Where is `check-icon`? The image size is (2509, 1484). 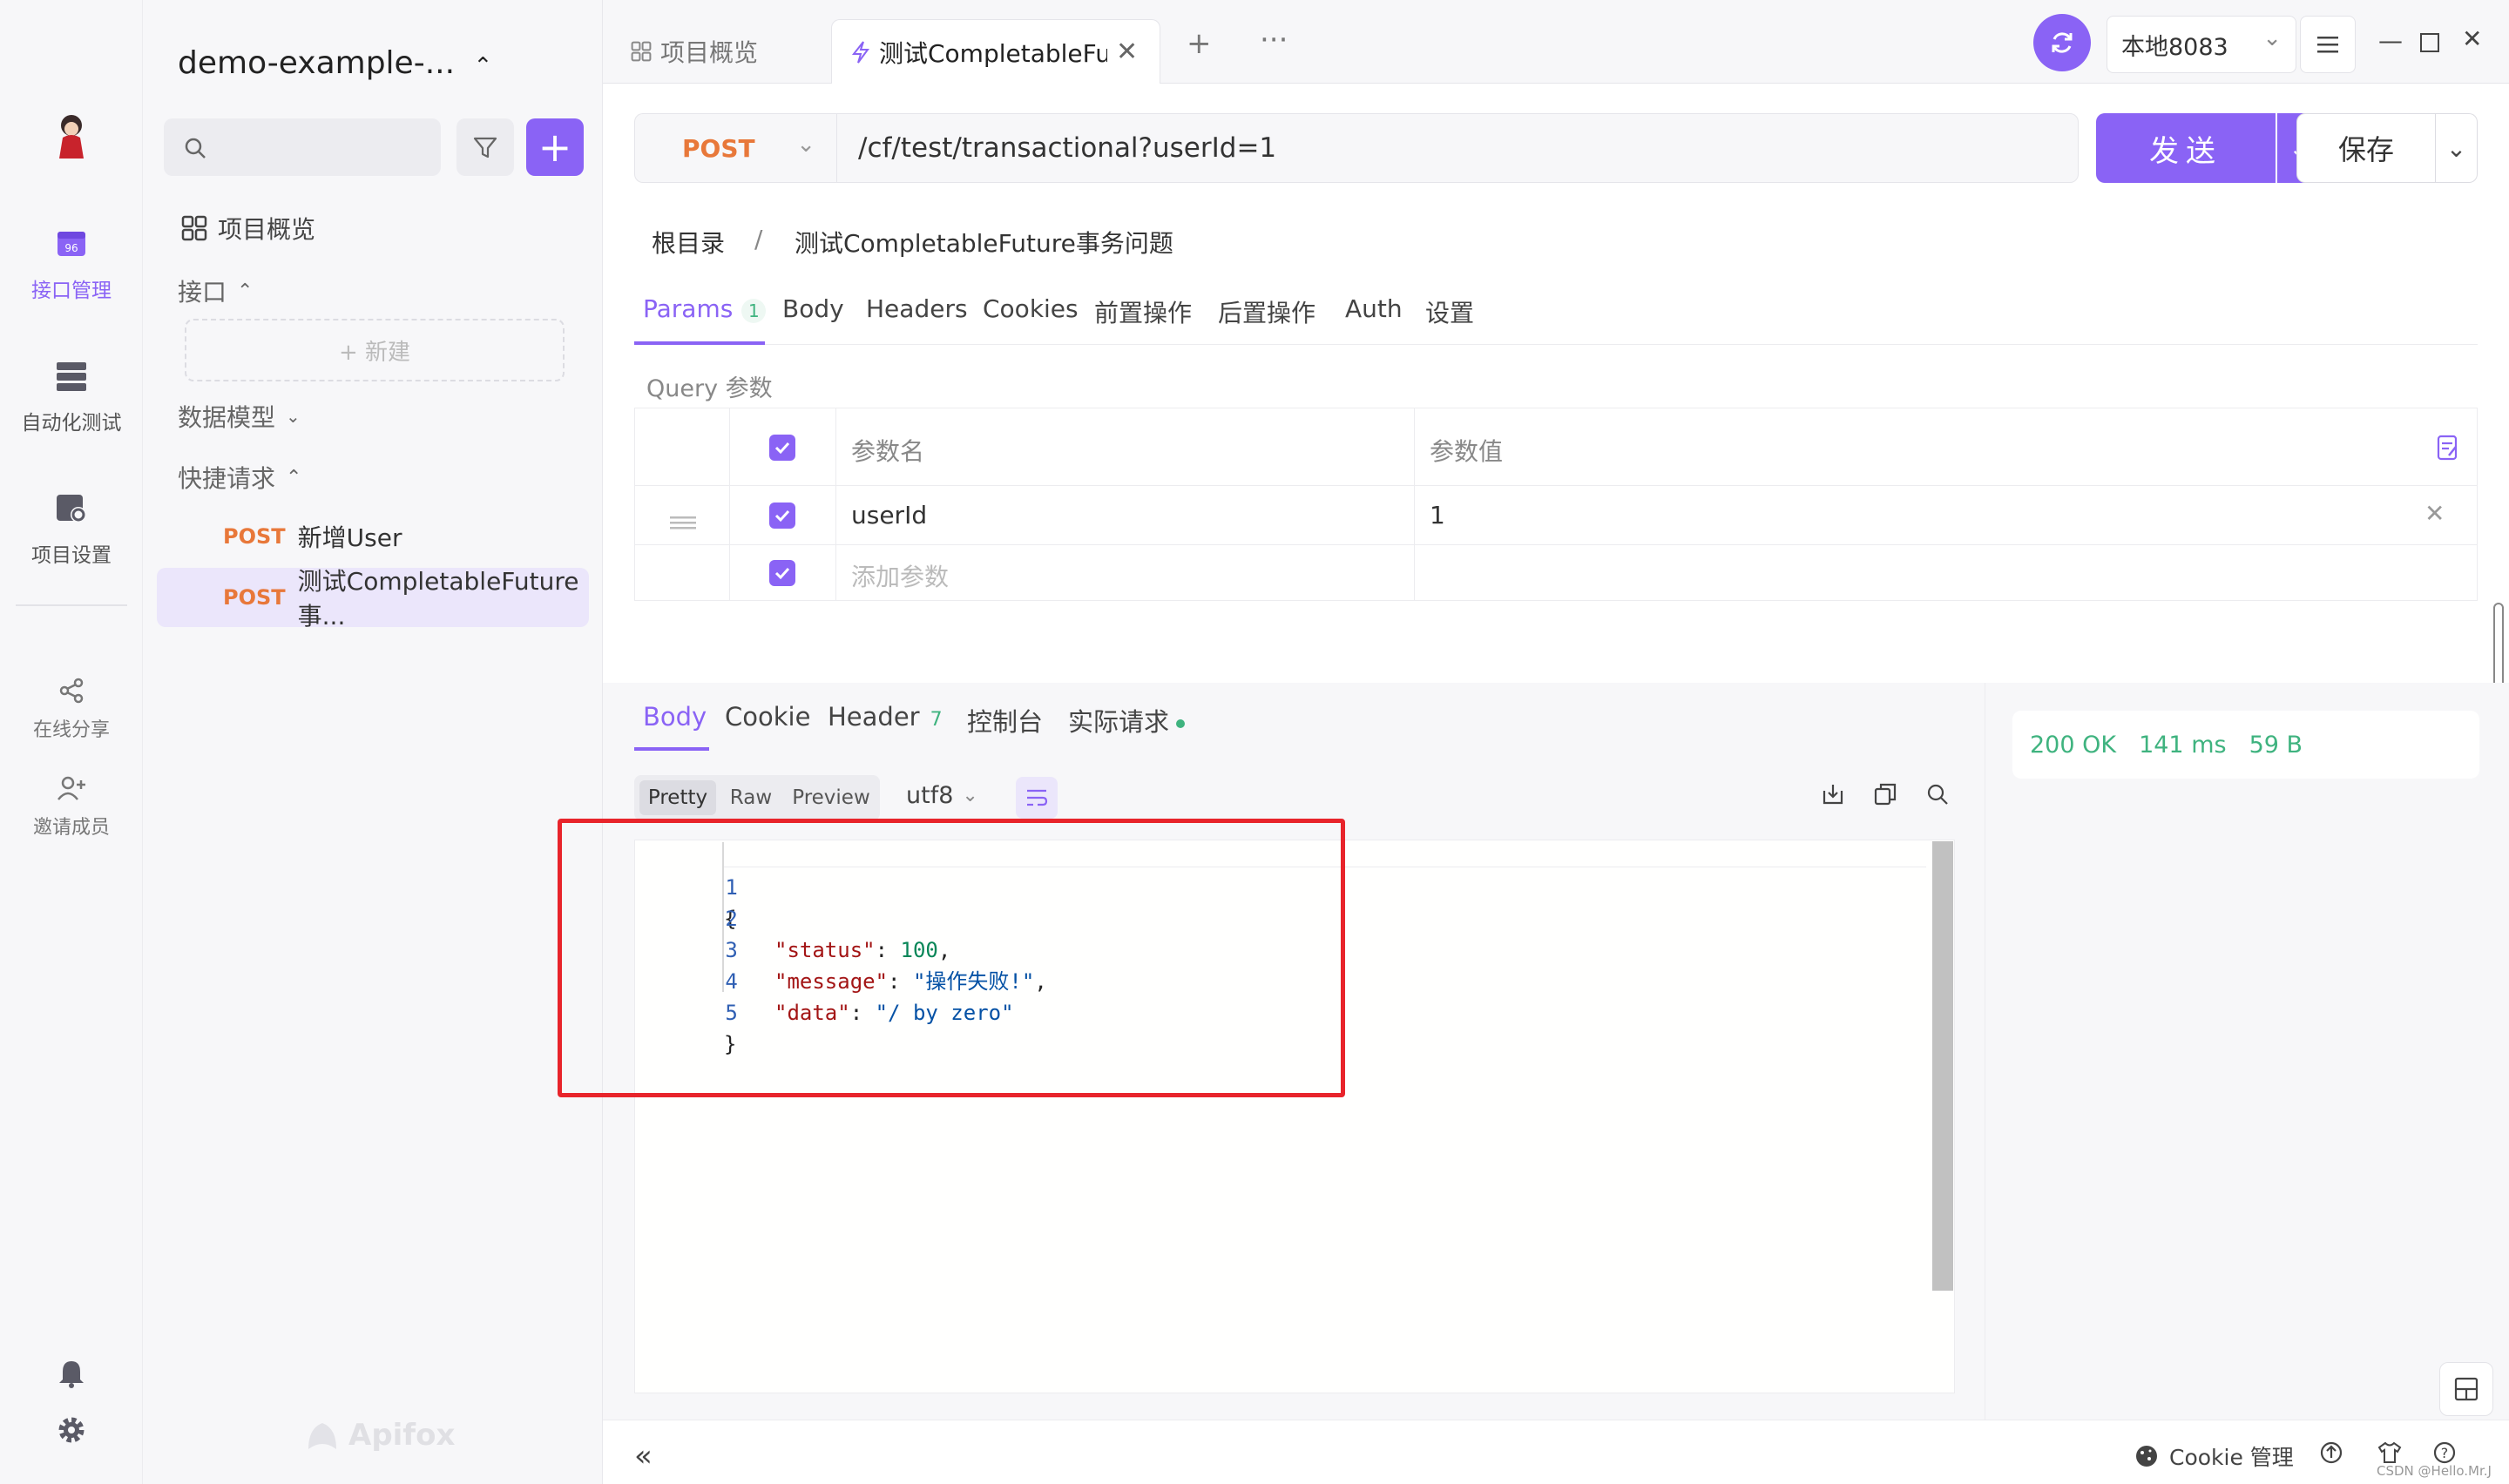
check-icon is located at coordinates (782, 448).